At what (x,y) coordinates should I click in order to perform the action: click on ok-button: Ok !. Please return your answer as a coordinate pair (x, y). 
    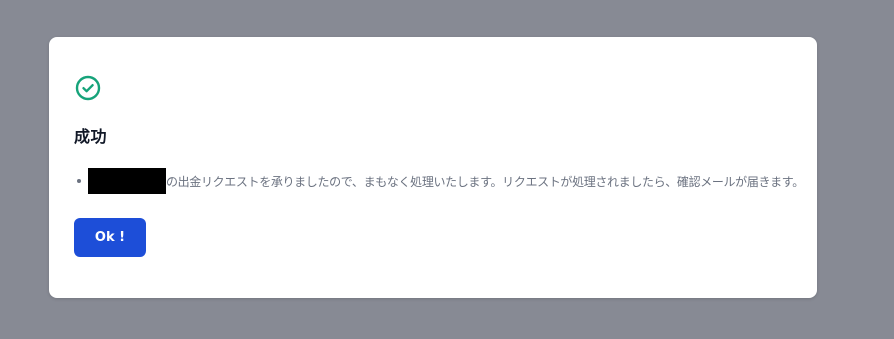
    Looking at the image, I should click on (110, 237).